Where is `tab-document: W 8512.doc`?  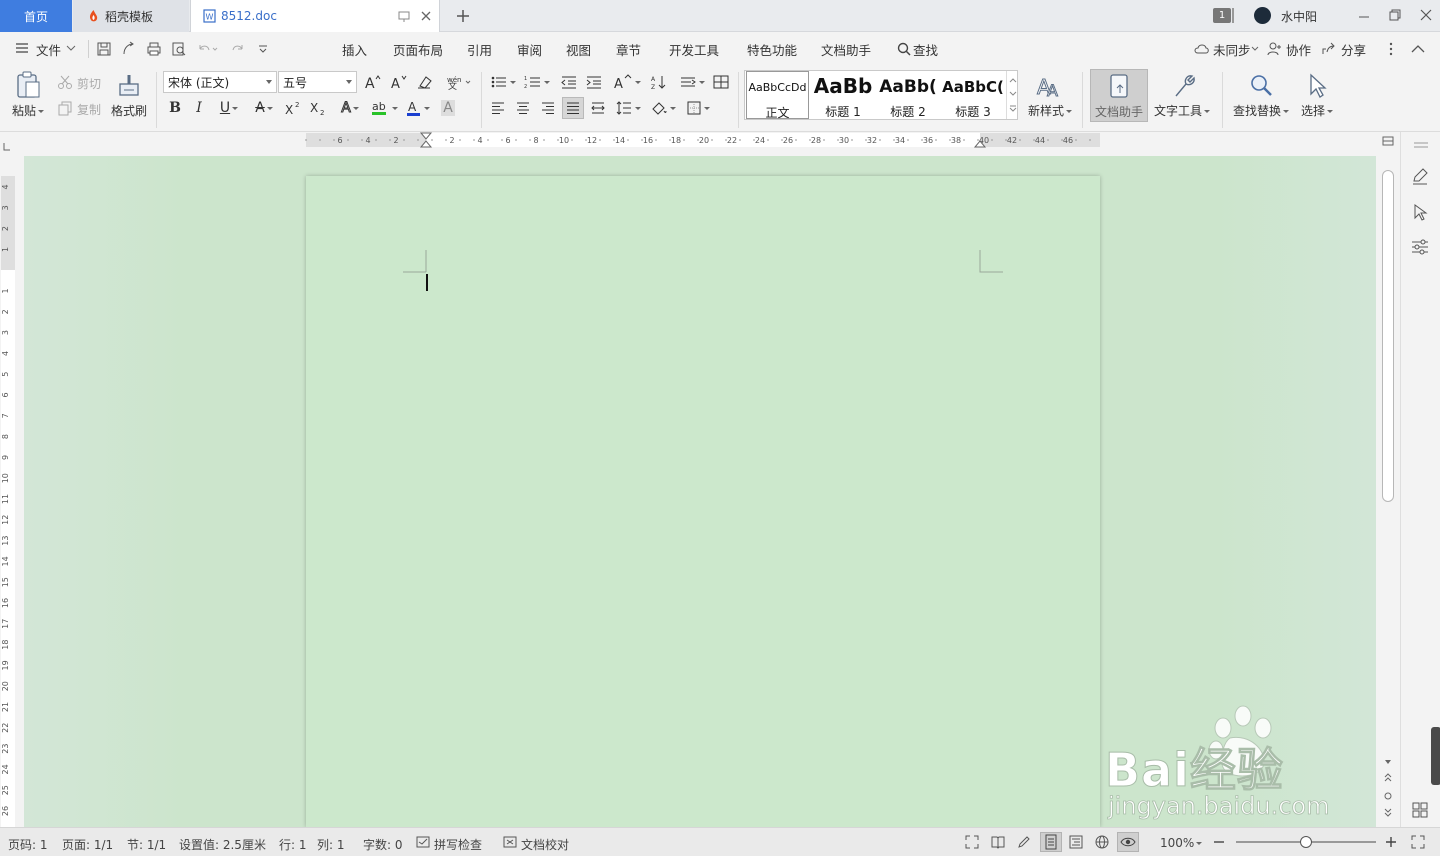
tab-document: W 8512.doc is located at coordinates (315, 16).